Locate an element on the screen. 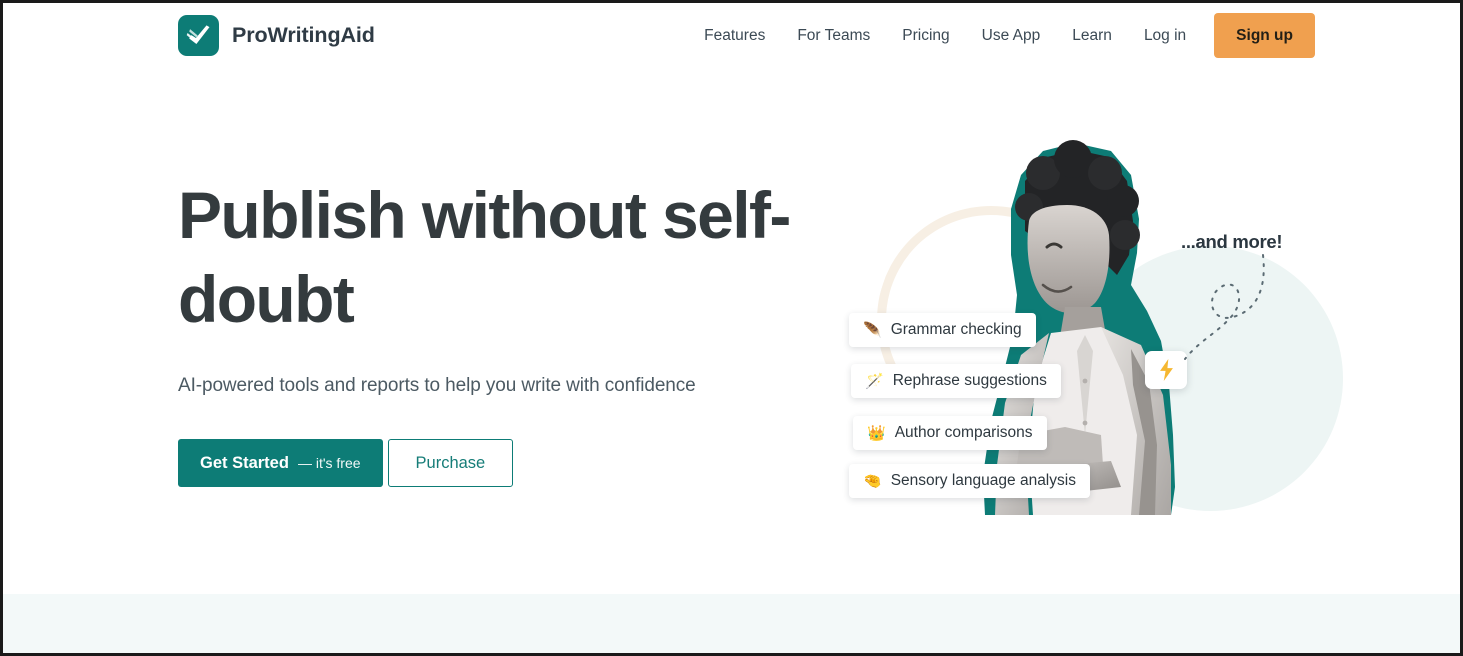 The width and height of the screenshot is (1463, 656). feature-pill-author-comparisons: 👑 Author comparisons is located at coordinates (950, 433).